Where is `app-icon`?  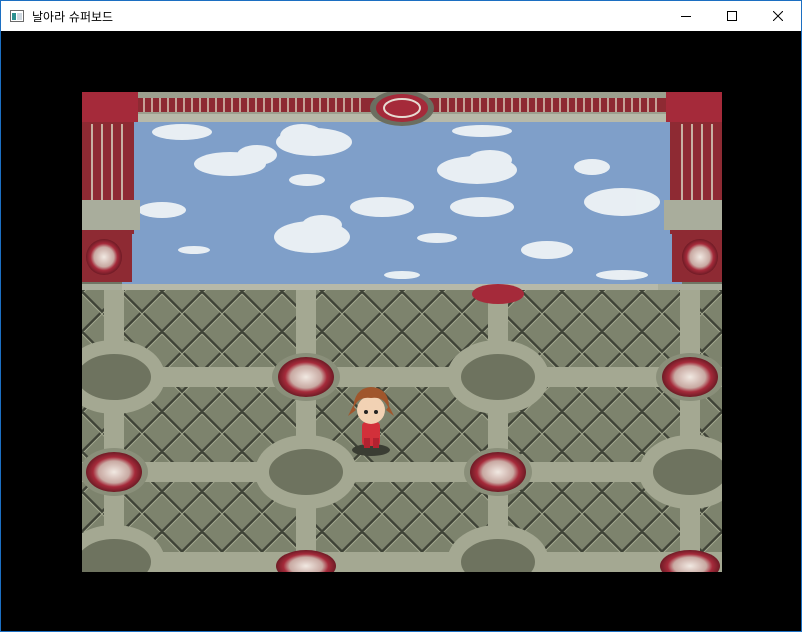
app-icon is located at coordinates (17, 16).